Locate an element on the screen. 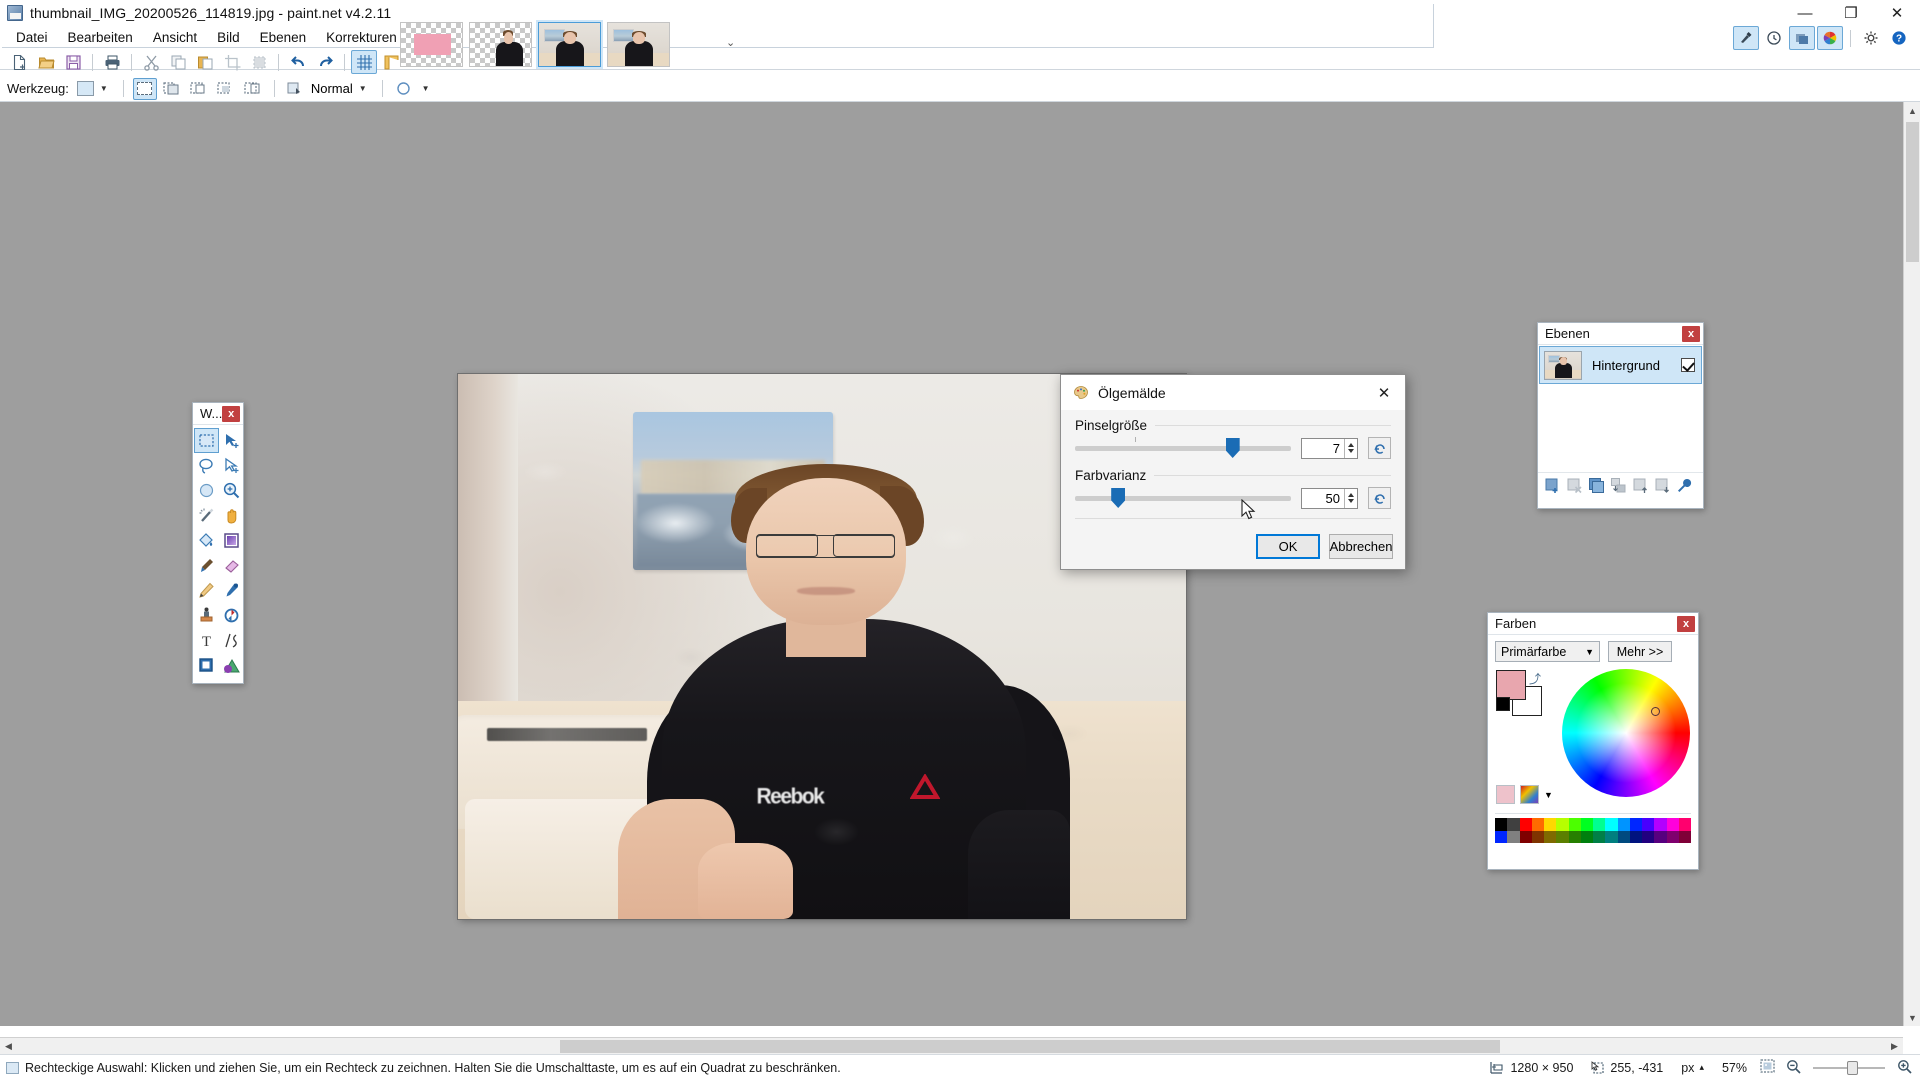 Image resolution: width=1920 pixels, height=1080 pixels. scroll-left-arrow: ◀ is located at coordinates (8, 1046).